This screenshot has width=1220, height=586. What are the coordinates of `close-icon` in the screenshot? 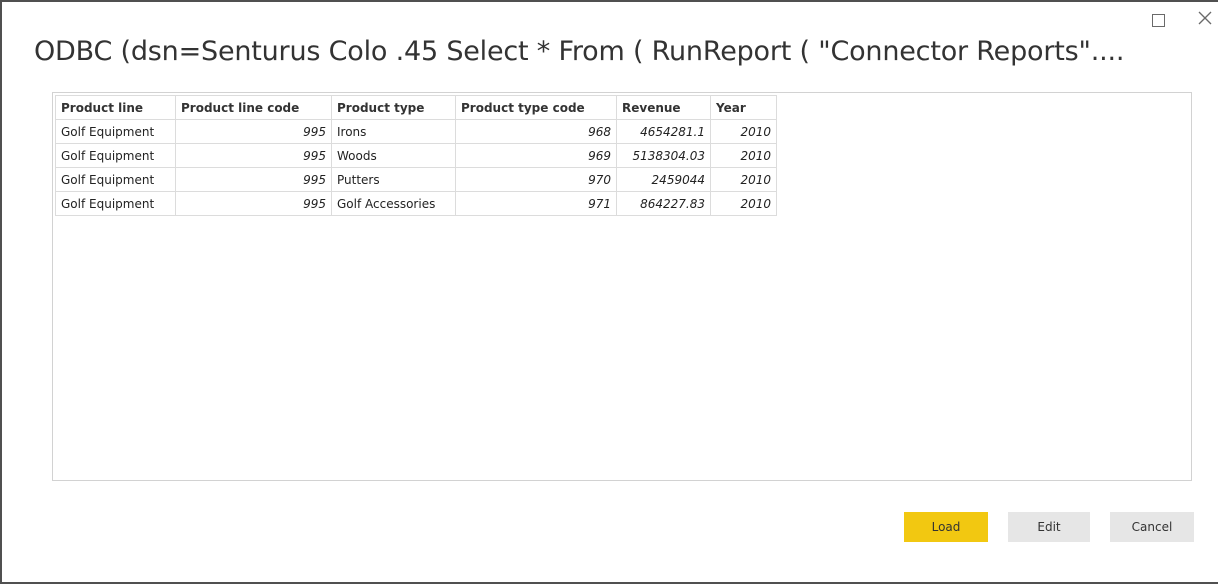 It's located at (1207, 20).